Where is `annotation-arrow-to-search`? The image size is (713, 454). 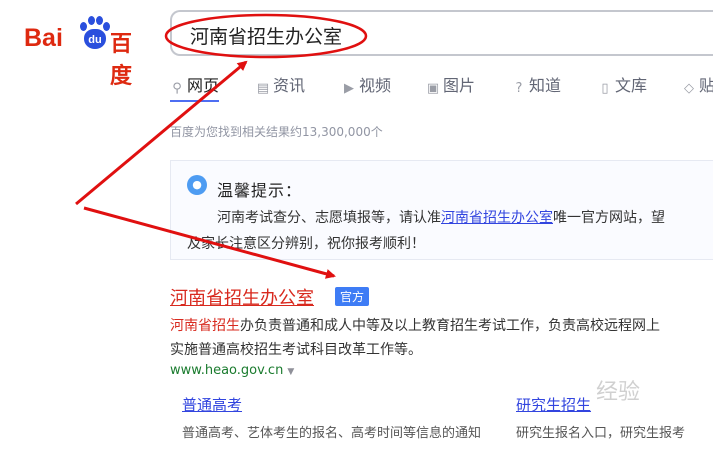
annotation-arrow-to-search is located at coordinates (161, 133).